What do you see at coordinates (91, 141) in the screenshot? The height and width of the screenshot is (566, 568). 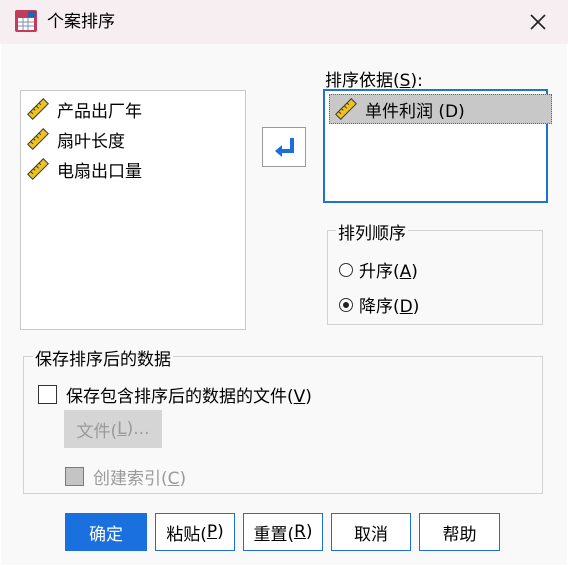 I see `variable-label: 扇叶长度` at bounding box center [91, 141].